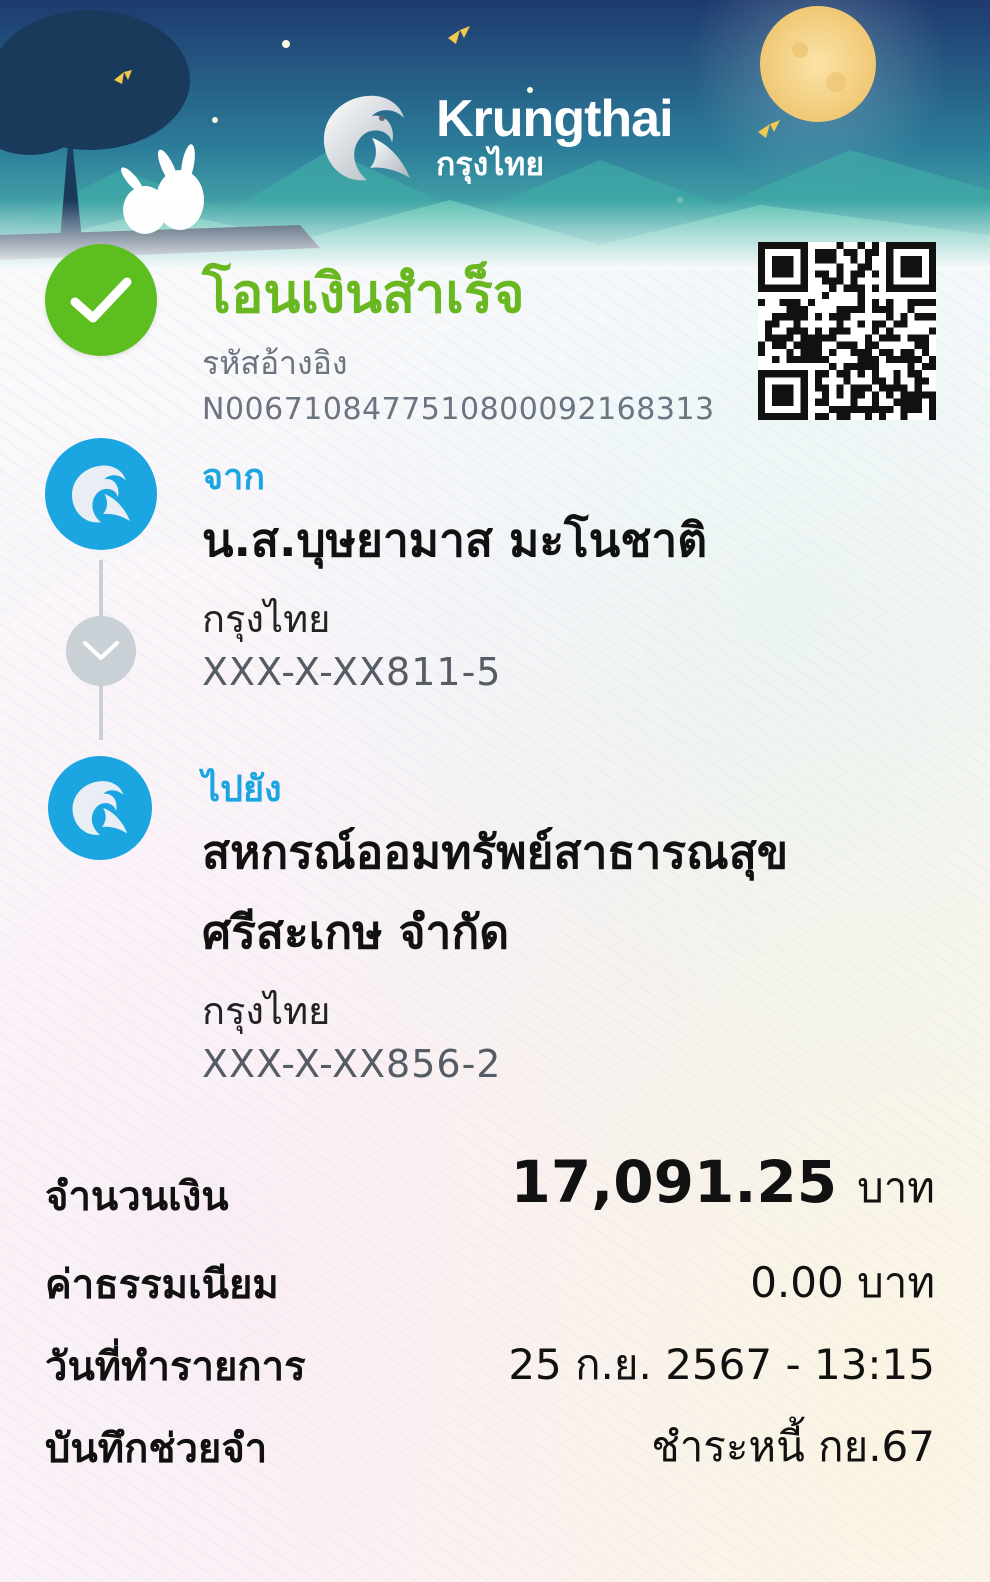 Image resolution: width=990 pixels, height=1582 pixels. Describe the element at coordinates (847, 331) in the screenshot. I see `qr-code` at that location.